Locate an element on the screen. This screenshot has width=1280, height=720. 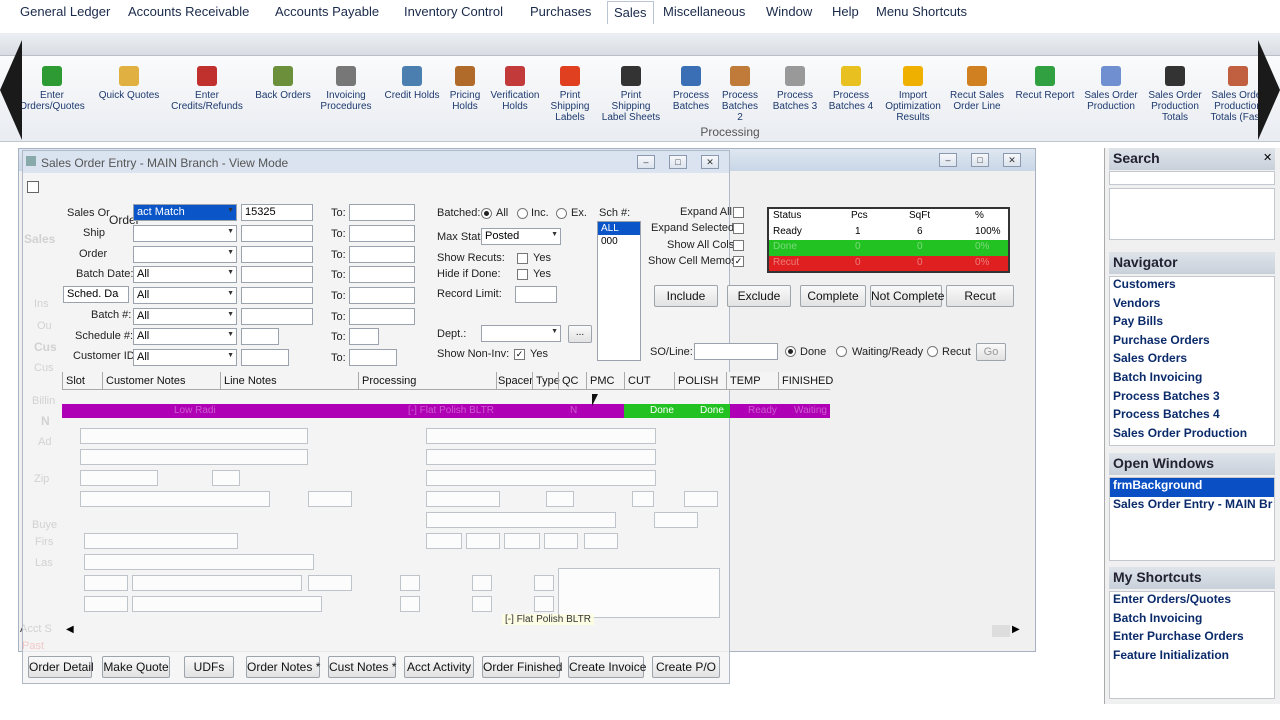
panel-list-item: Sales Orders is located at coordinates (1192, 360).